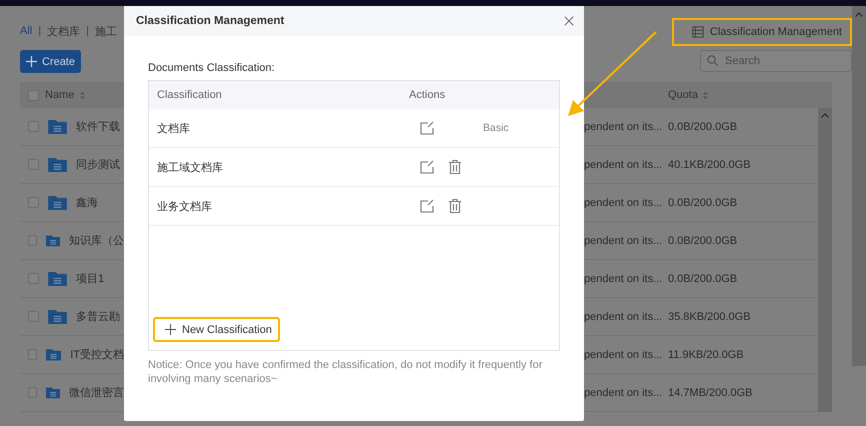  I want to click on folder-name: 多普云勘, so click(98, 316).